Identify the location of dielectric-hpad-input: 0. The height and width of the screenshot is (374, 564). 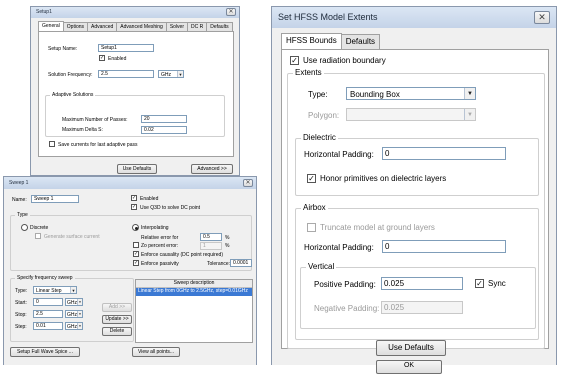
(444, 153).